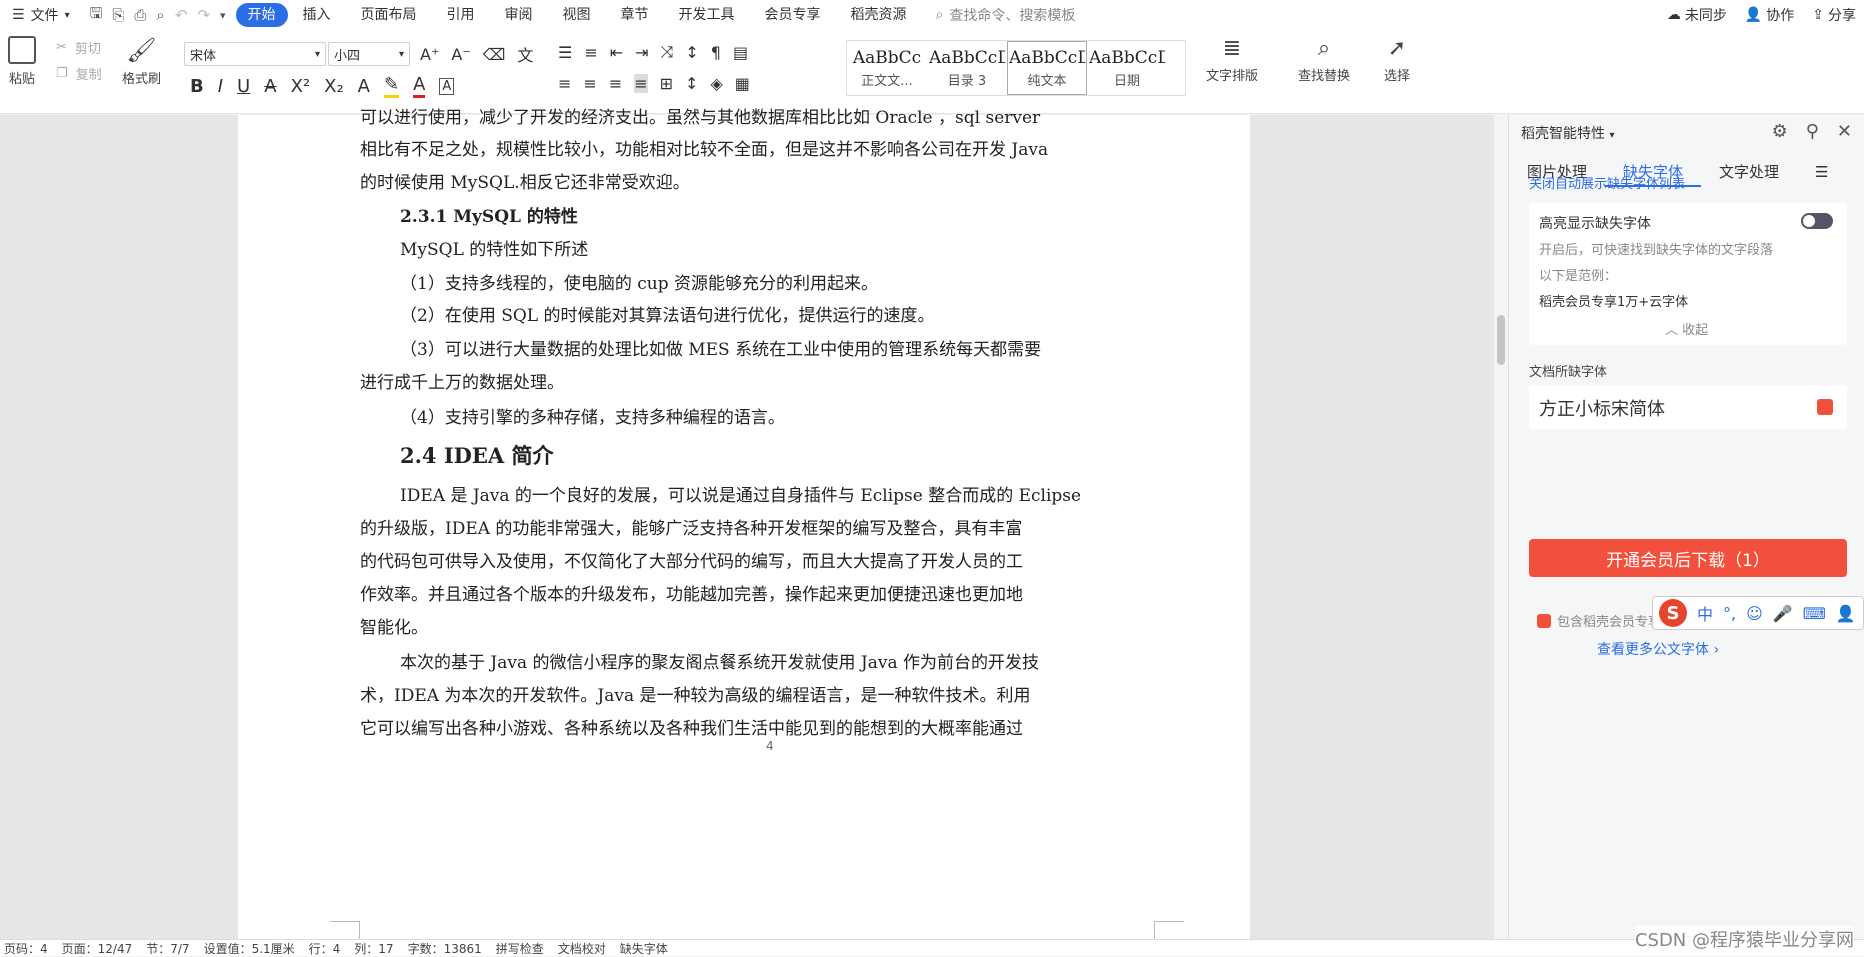  What do you see at coordinates (197, 86) in the screenshot?
I see `bold-icon: B` at bounding box center [197, 86].